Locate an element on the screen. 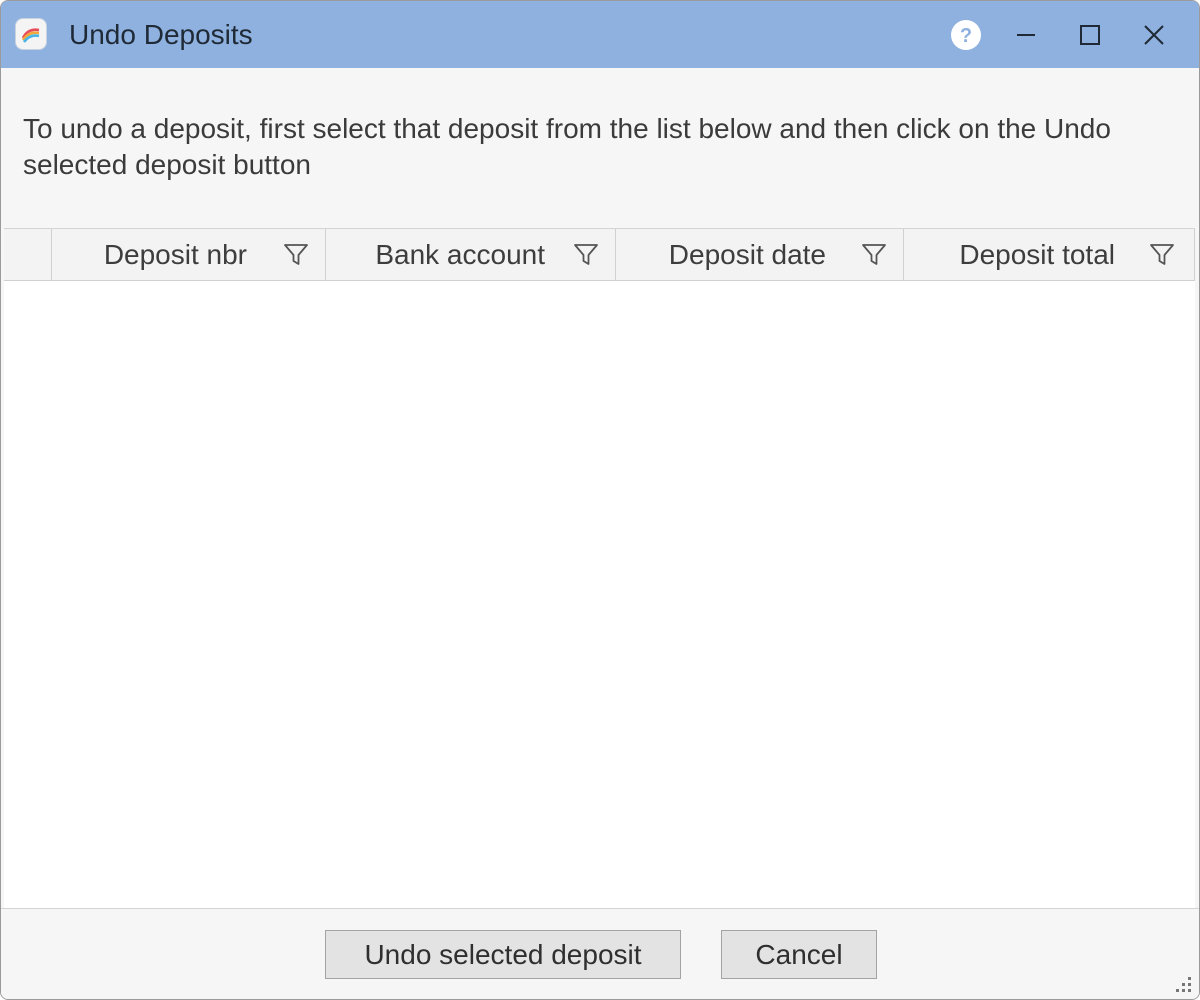 The height and width of the screenshot is (1000, 1200). close-icon is located at coordinates (1154, 34).